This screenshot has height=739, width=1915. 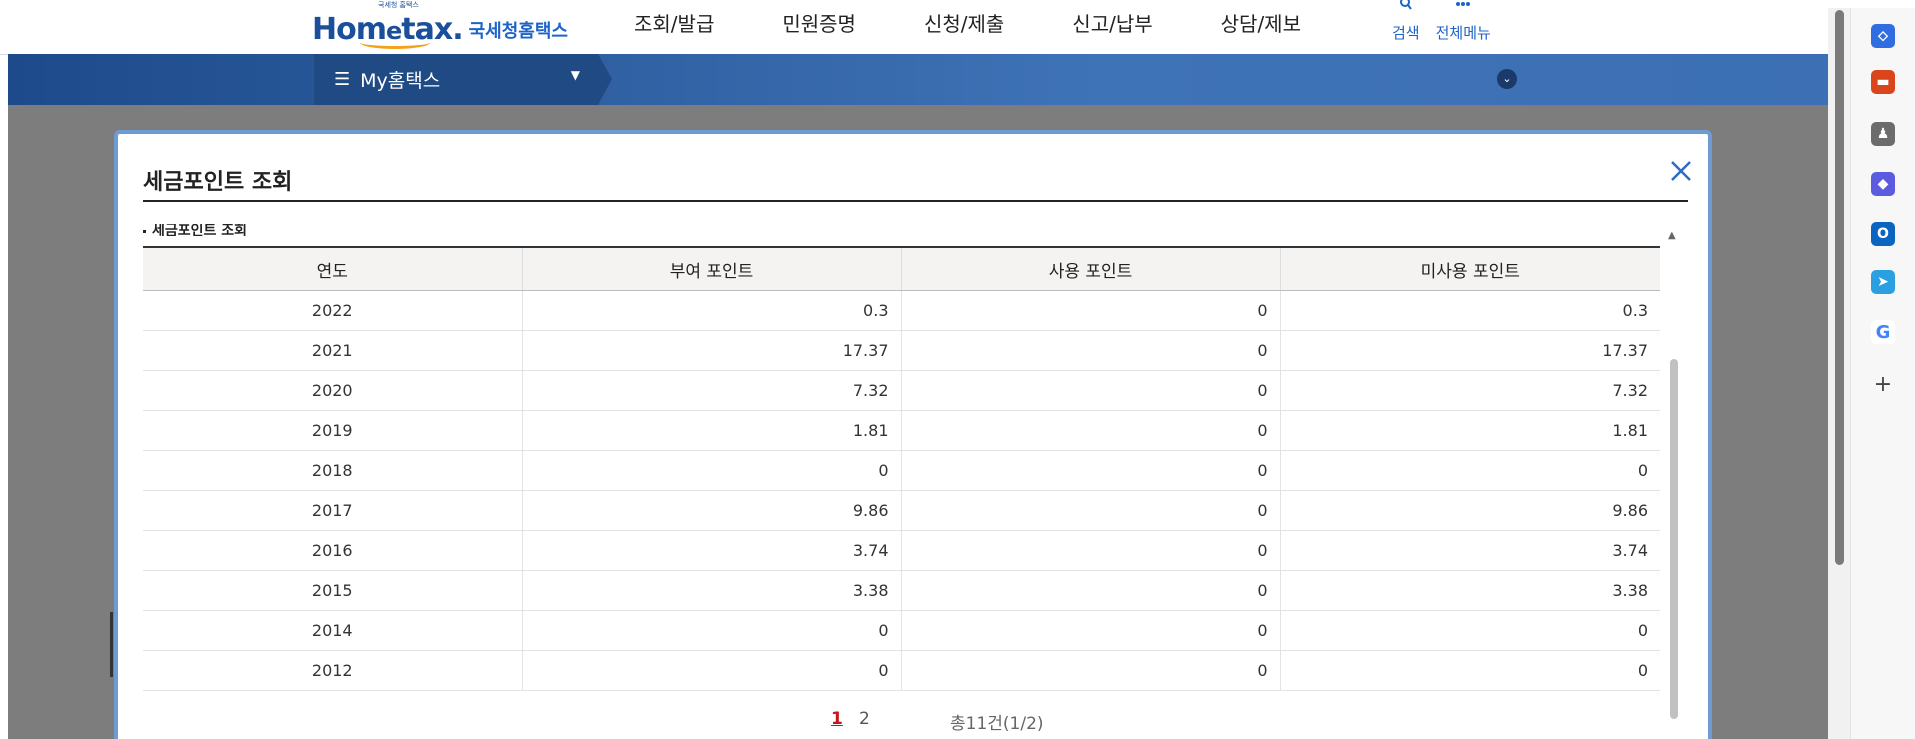 I want to click on table-row: 2020 7.32 0 7.32, so click(x=901, y=390).